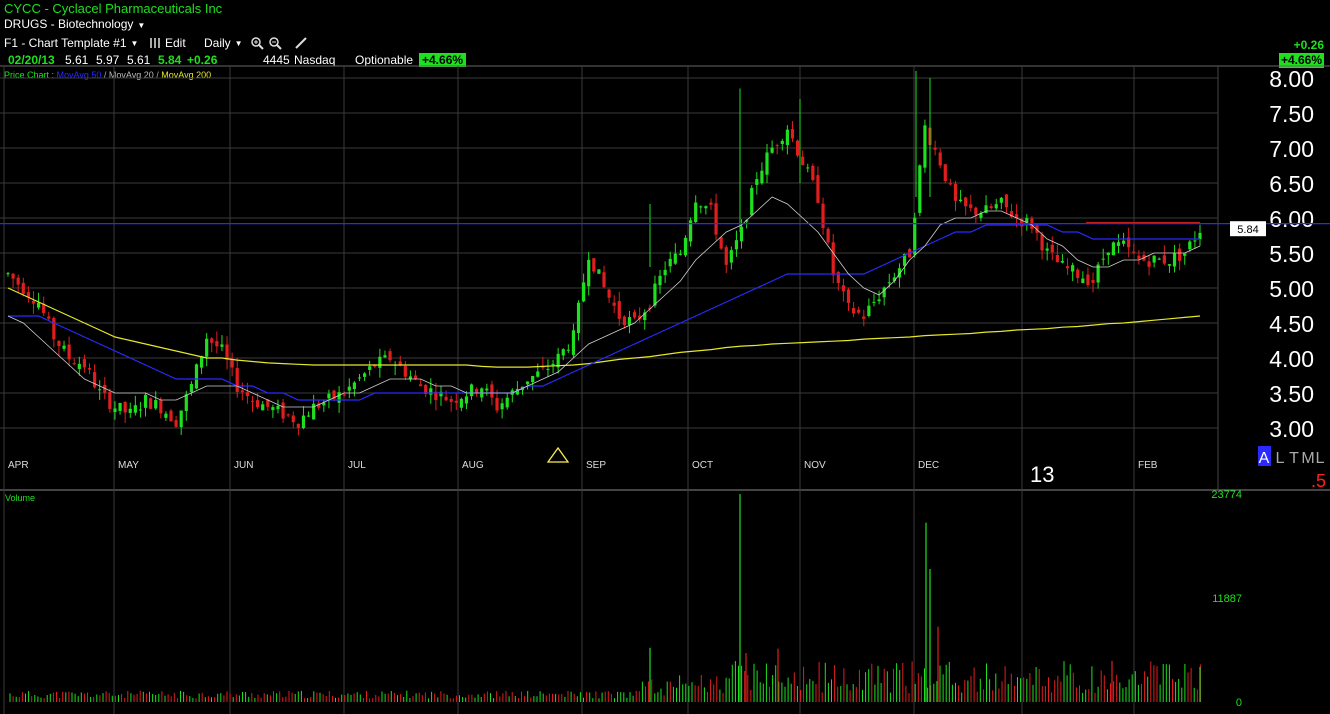 This screenshot has height=714, width=1330. I want to click on axis-mode-t: T, so click(1294, 458).